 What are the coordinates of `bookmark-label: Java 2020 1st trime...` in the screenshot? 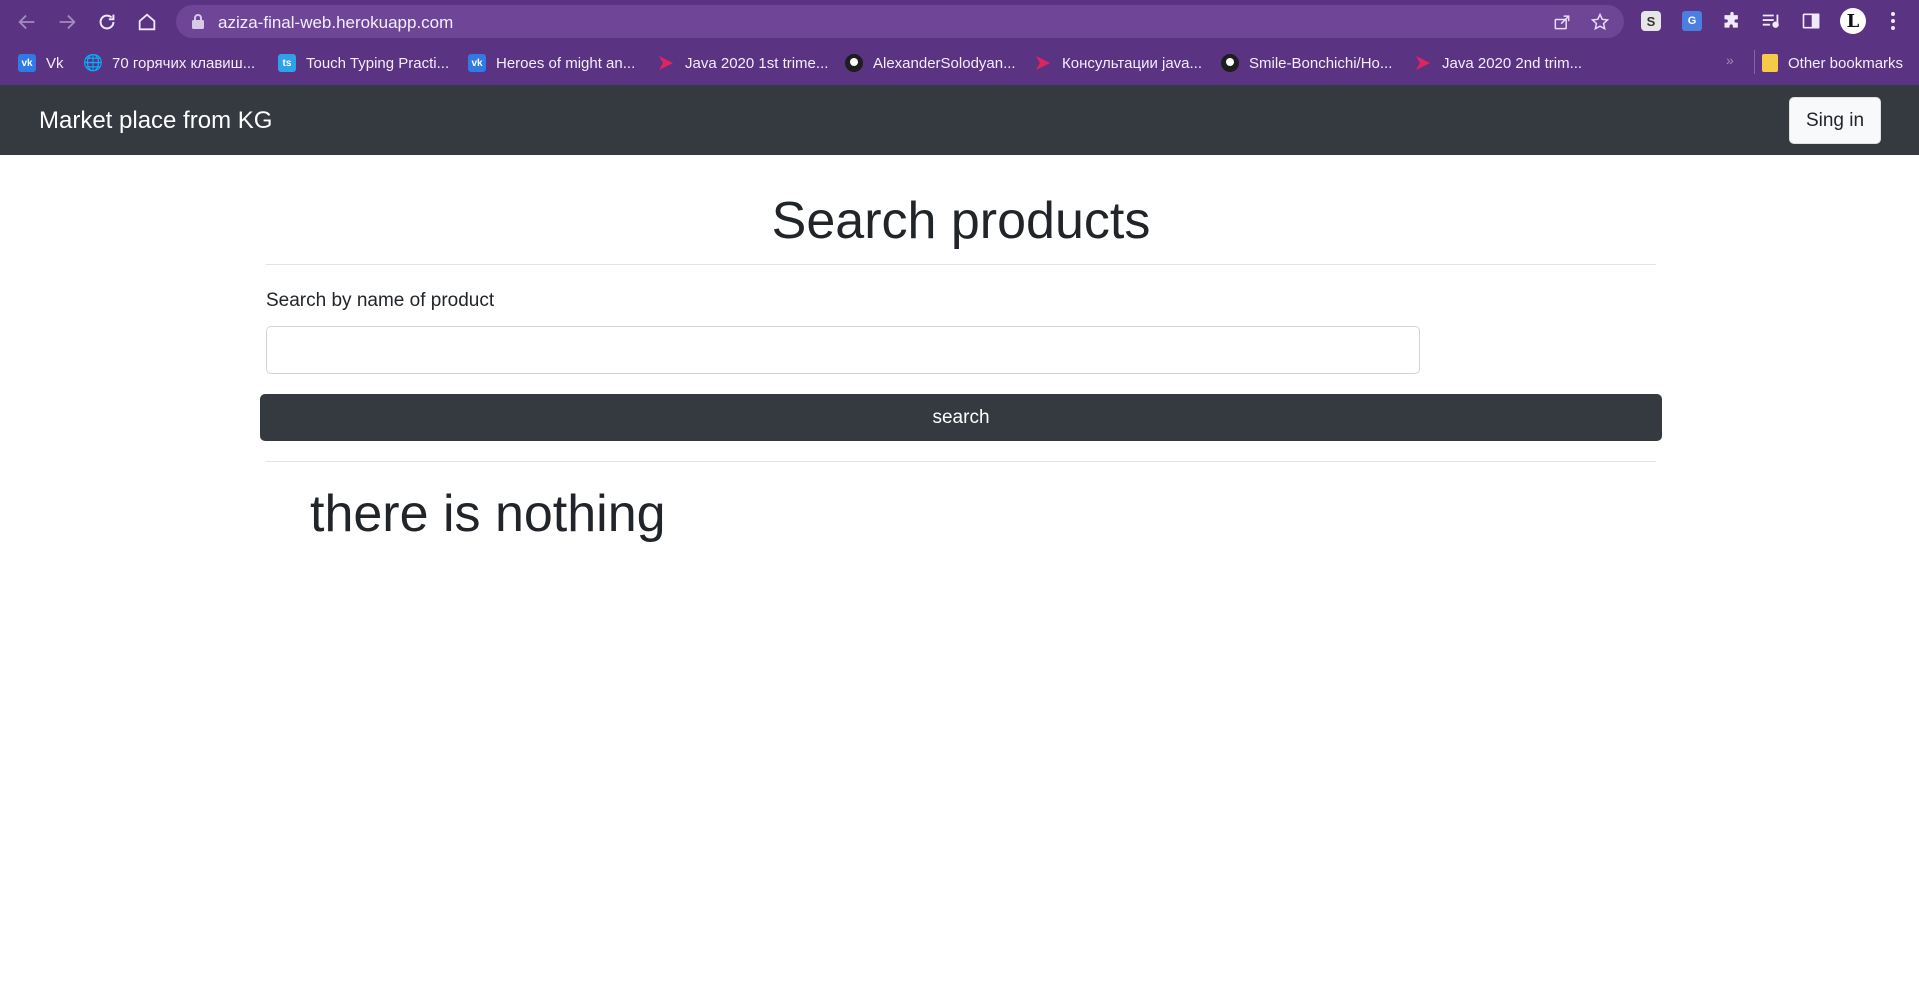 It's located at (757, 63).